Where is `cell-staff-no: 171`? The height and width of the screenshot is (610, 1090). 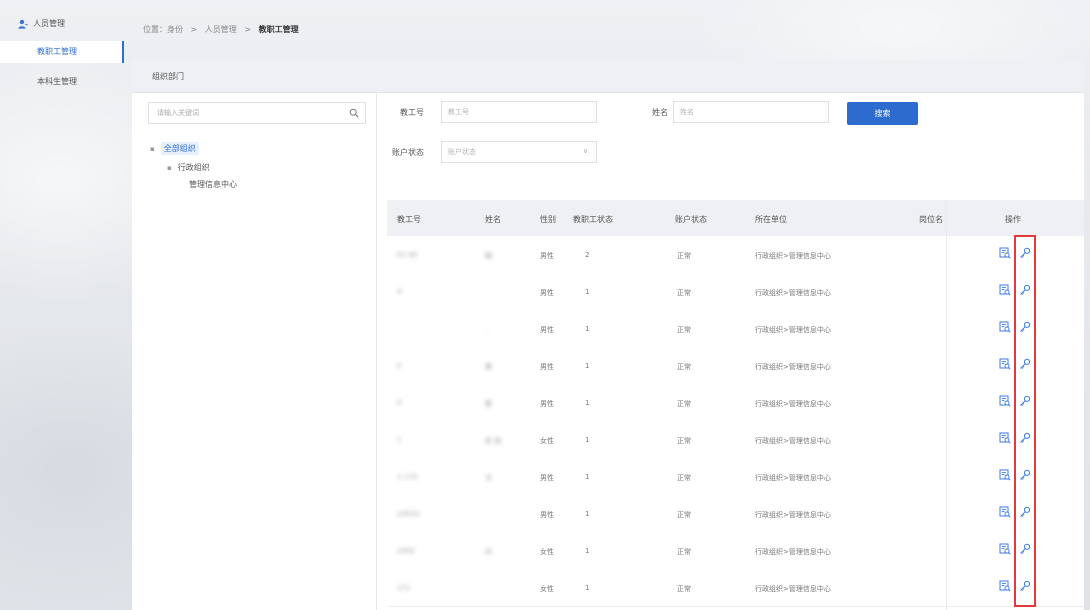 cell-staff-no: 171 is located at coordinates (404, 588).